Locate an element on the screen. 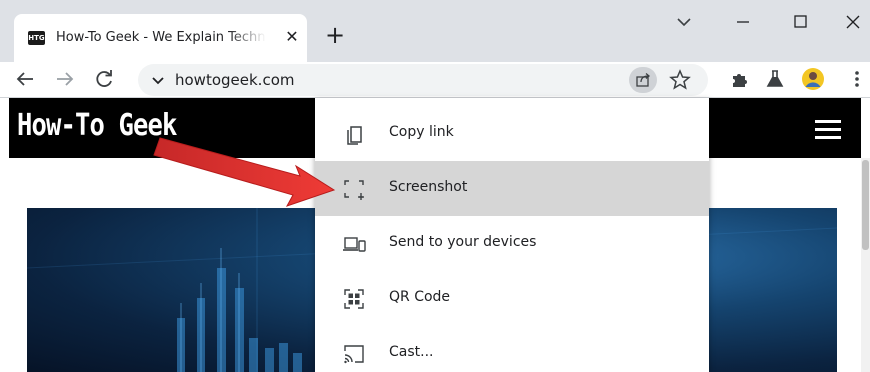 Image resolution: width=870 pixels, height=372 pixels. menu-item-screenshot: Screenshot is located at coordinates (512, 188).